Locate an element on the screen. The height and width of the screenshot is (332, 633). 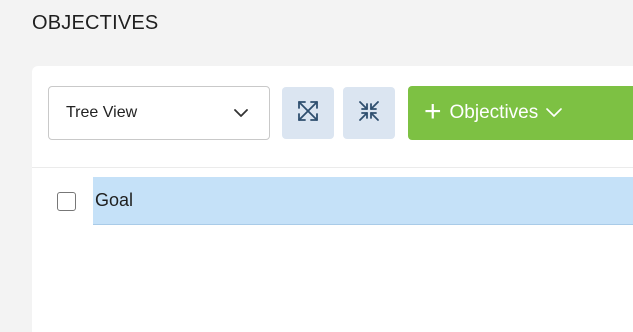
view-select: Tree View is located at coordinates (159, 113).